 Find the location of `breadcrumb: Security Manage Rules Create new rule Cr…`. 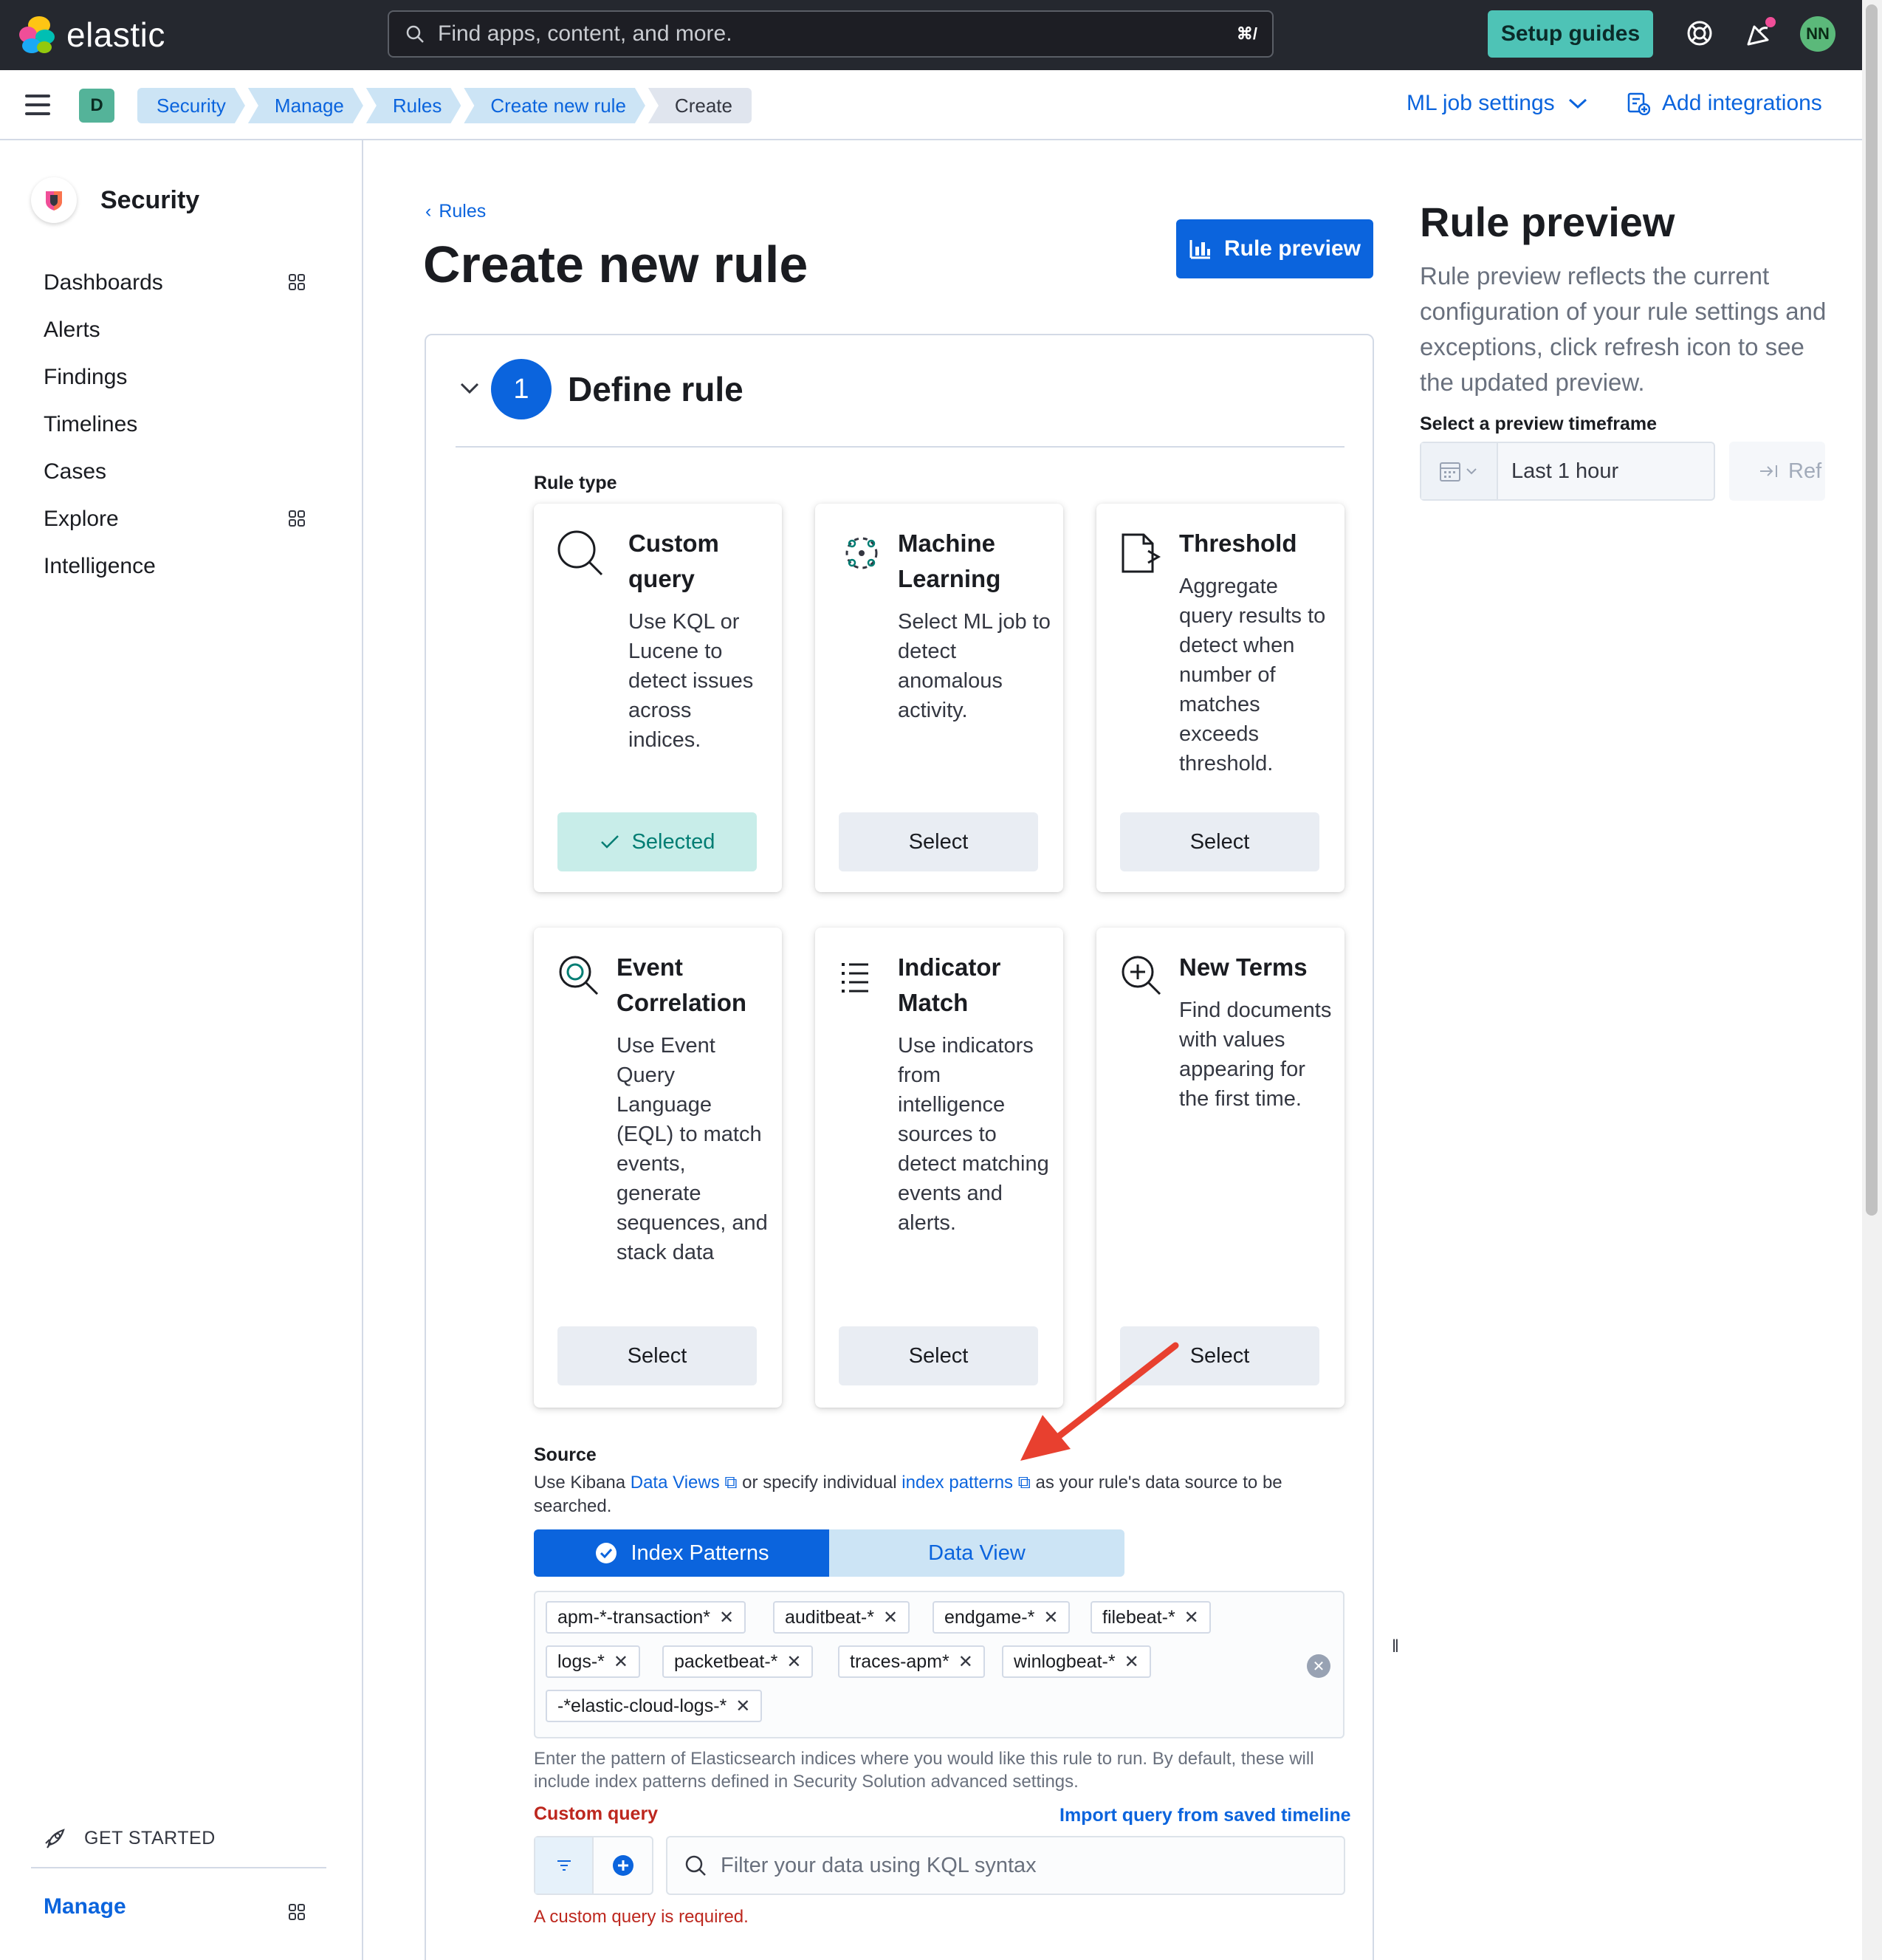

breadcrumb: Security Manage Rules Create new rule Cr… is located at coordinates (446, 105).